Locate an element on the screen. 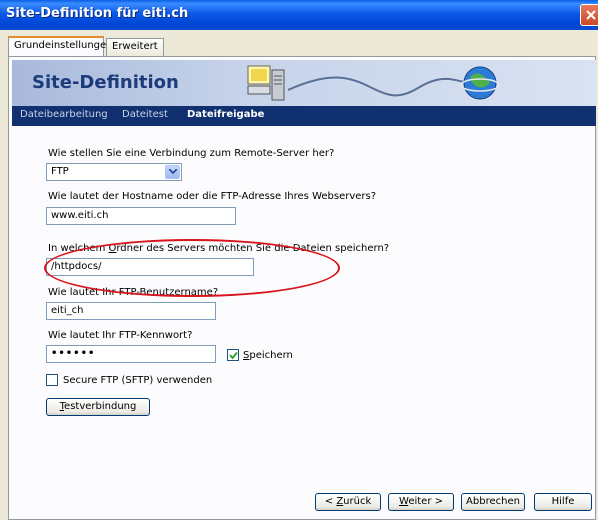 The image size is (598, 520). tab-label: Grundeinstellungen is located at coordinates (63, 45).